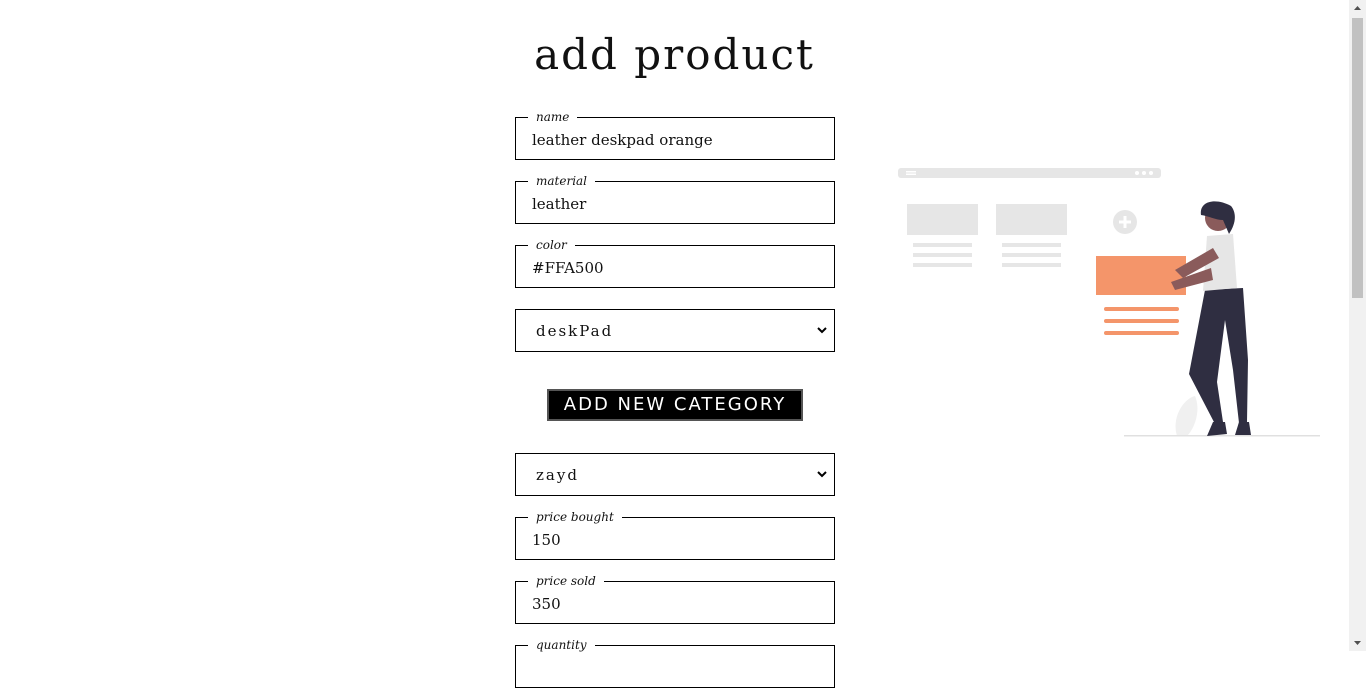  I want to click on price-sold-label: price sold, so click(566, 581).